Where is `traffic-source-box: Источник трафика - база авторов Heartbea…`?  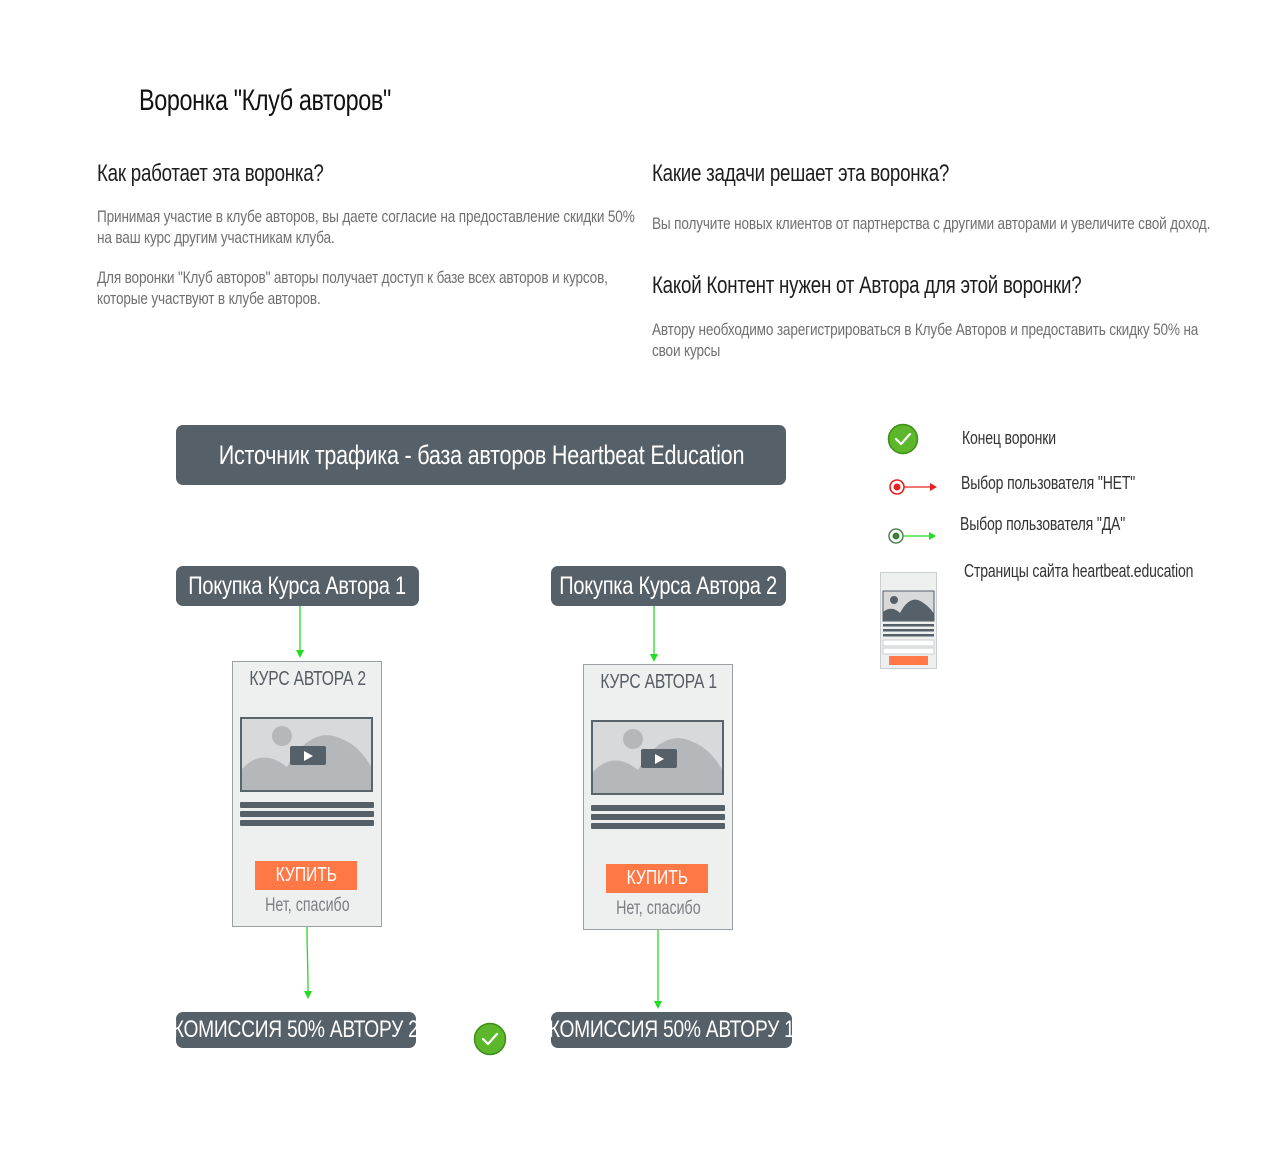
traffic-source-box: Источник трафика - база авторов Heartbea… is located at coordinates (481, 455).